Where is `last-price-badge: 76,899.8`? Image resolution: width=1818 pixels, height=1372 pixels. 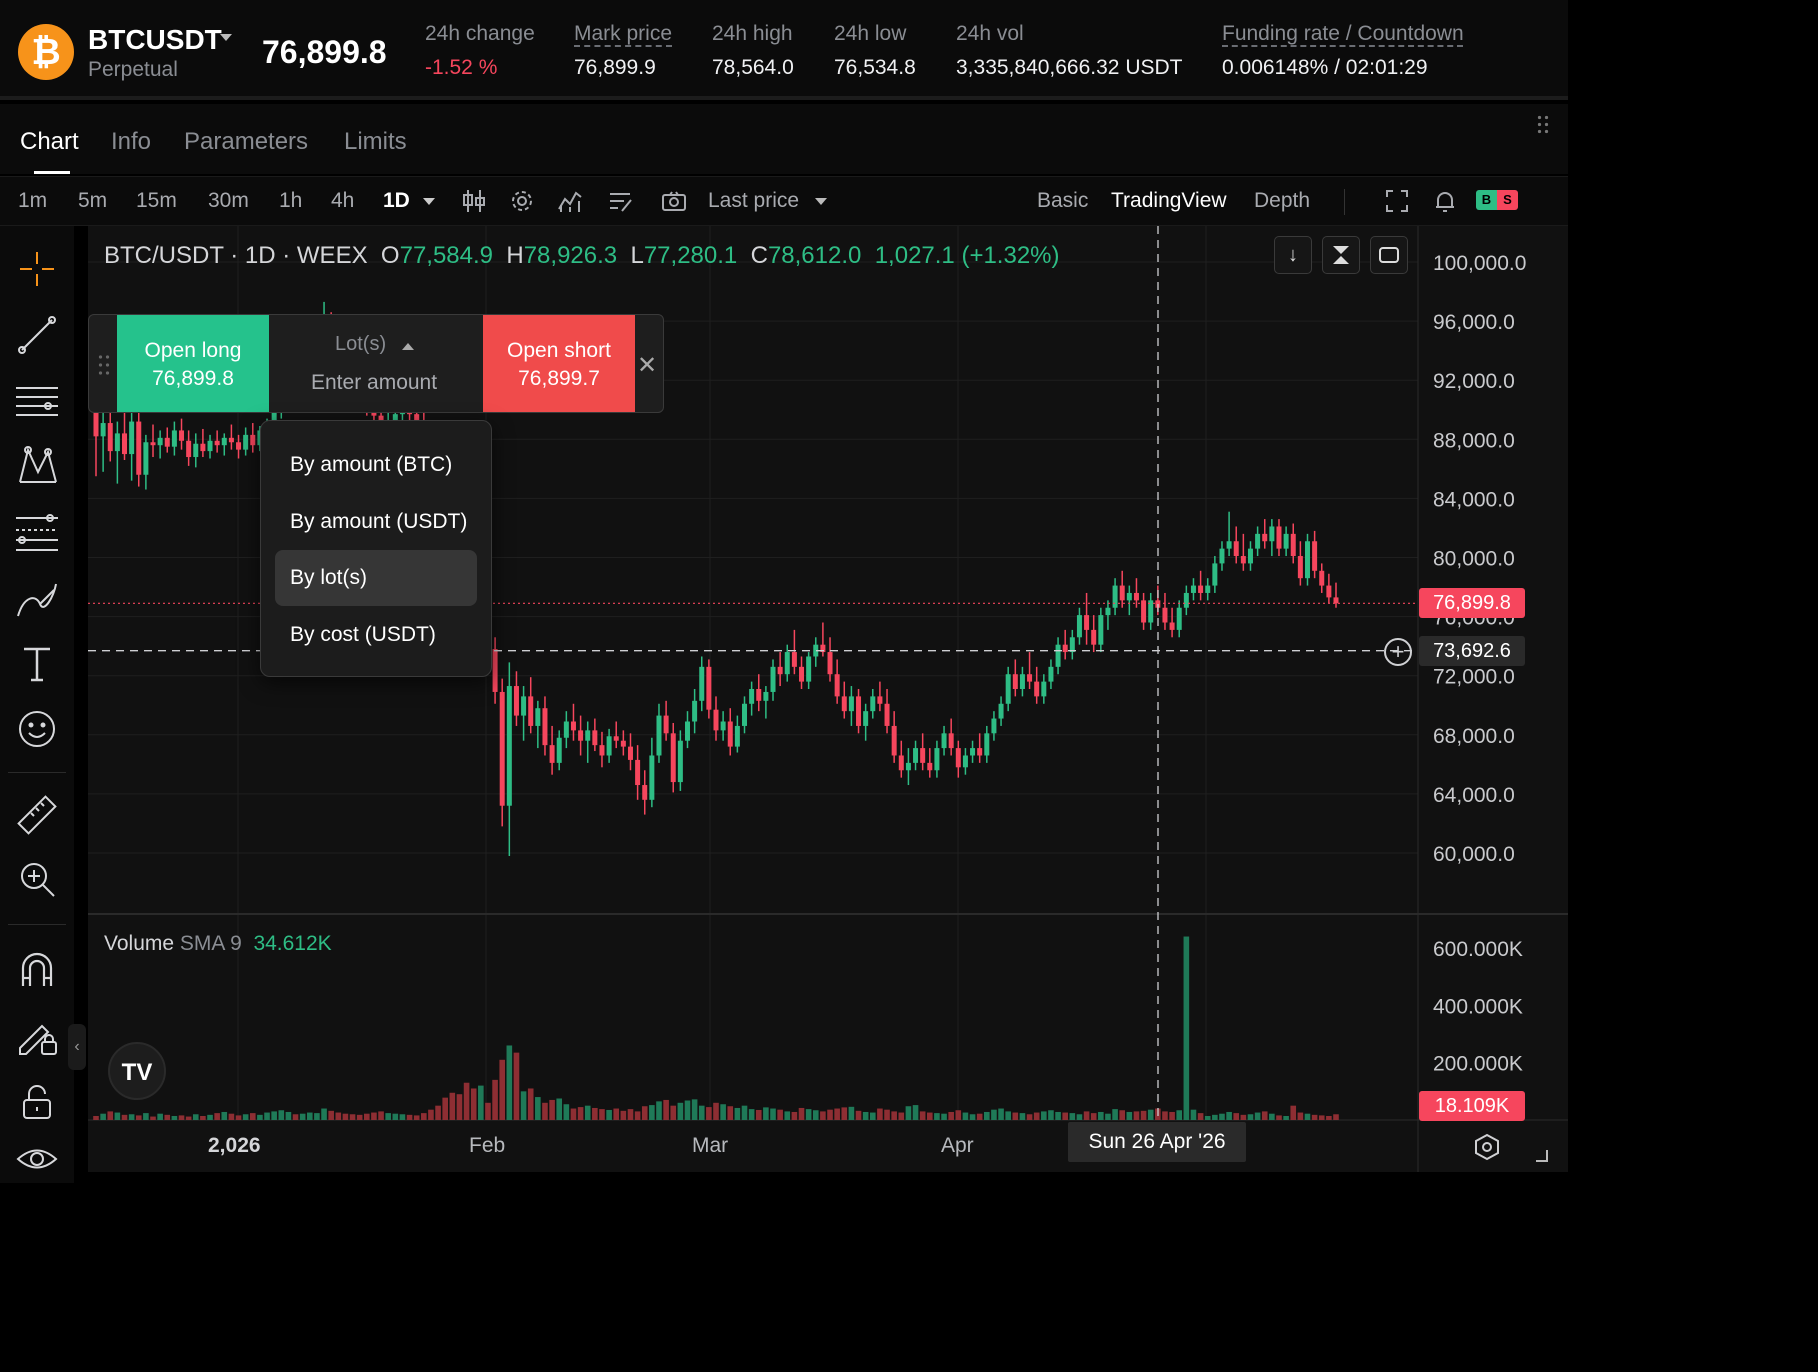
last-price-badge: 76,899.8 is located at coordinates (1472, 603).